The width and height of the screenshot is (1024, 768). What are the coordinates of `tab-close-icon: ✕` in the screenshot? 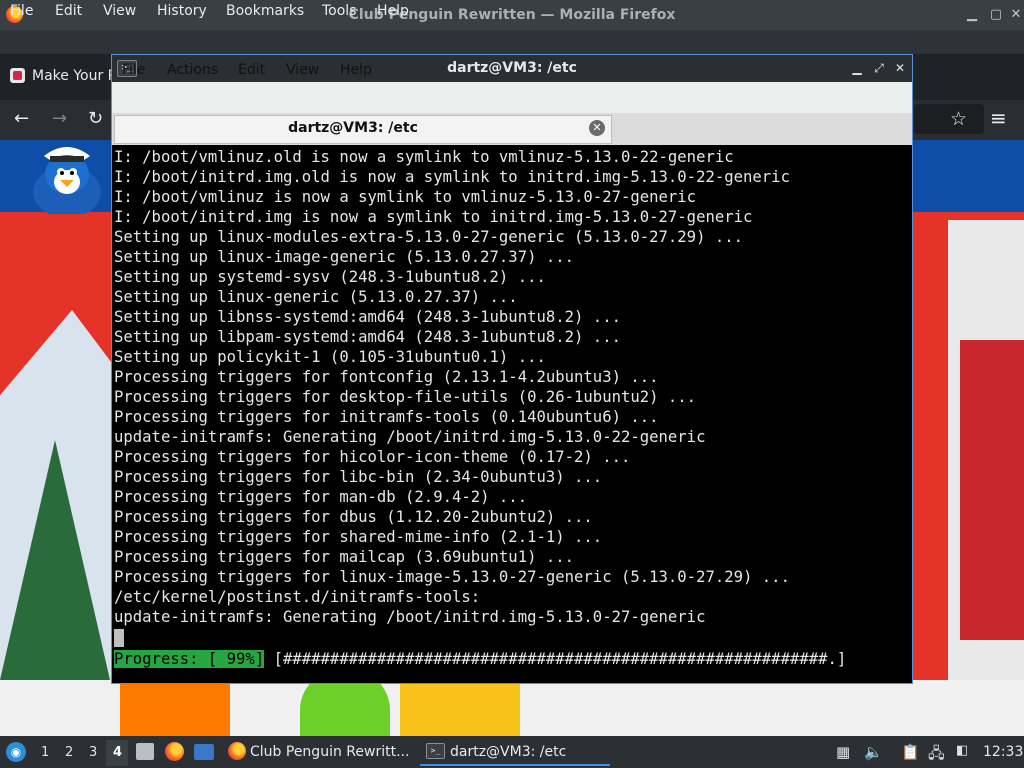 It's located at (597, 128).